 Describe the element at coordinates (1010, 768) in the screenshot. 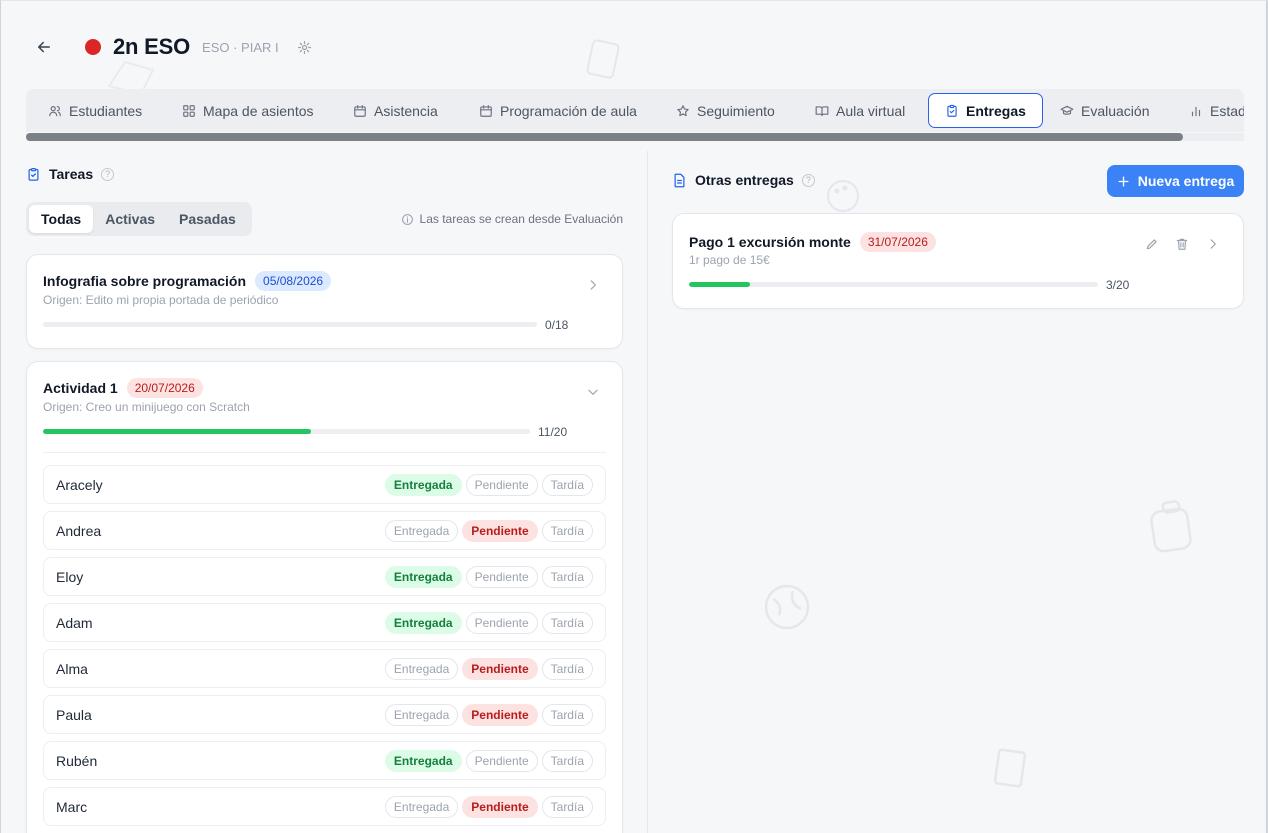

I see `book-closed-doodle-icon` at that location.